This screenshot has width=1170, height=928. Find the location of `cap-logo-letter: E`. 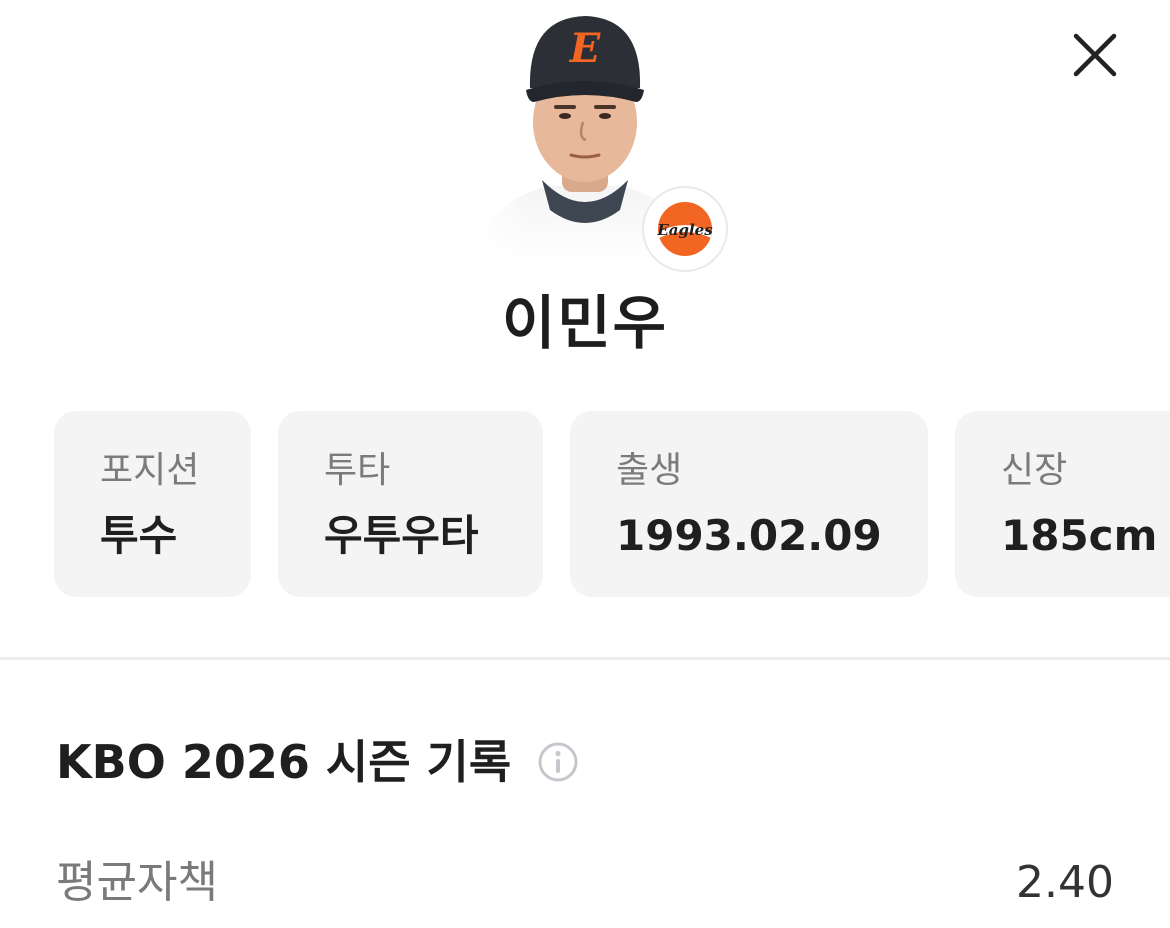

cap-logo-letter: E is located at coordinates (585, 48).